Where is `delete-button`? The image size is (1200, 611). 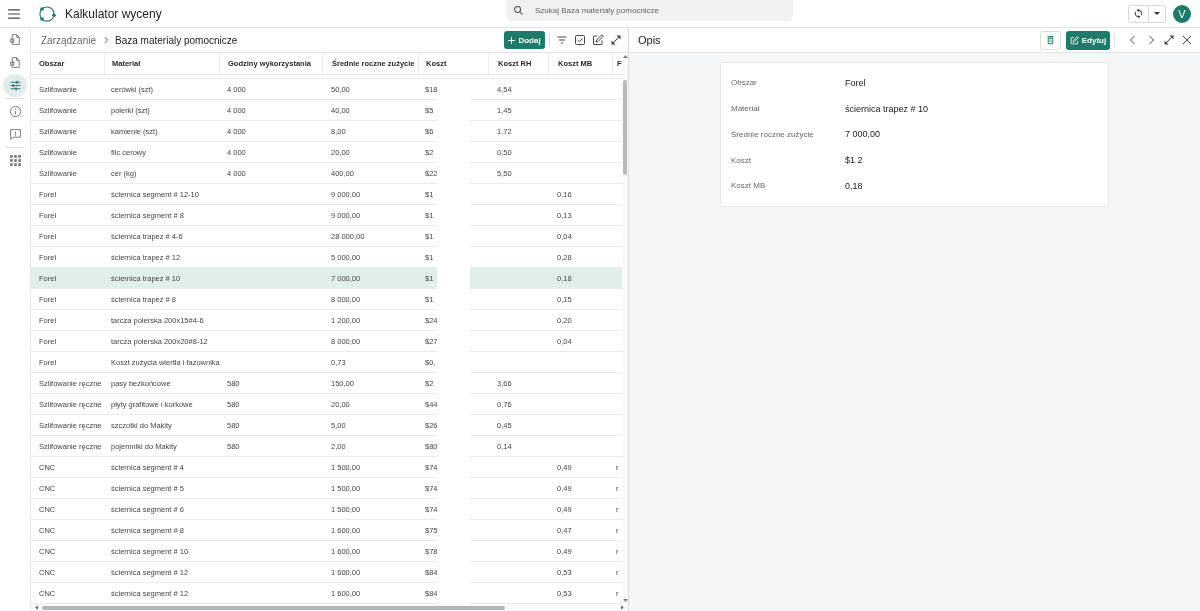 delete-button is located at coordinates (1050, 40).